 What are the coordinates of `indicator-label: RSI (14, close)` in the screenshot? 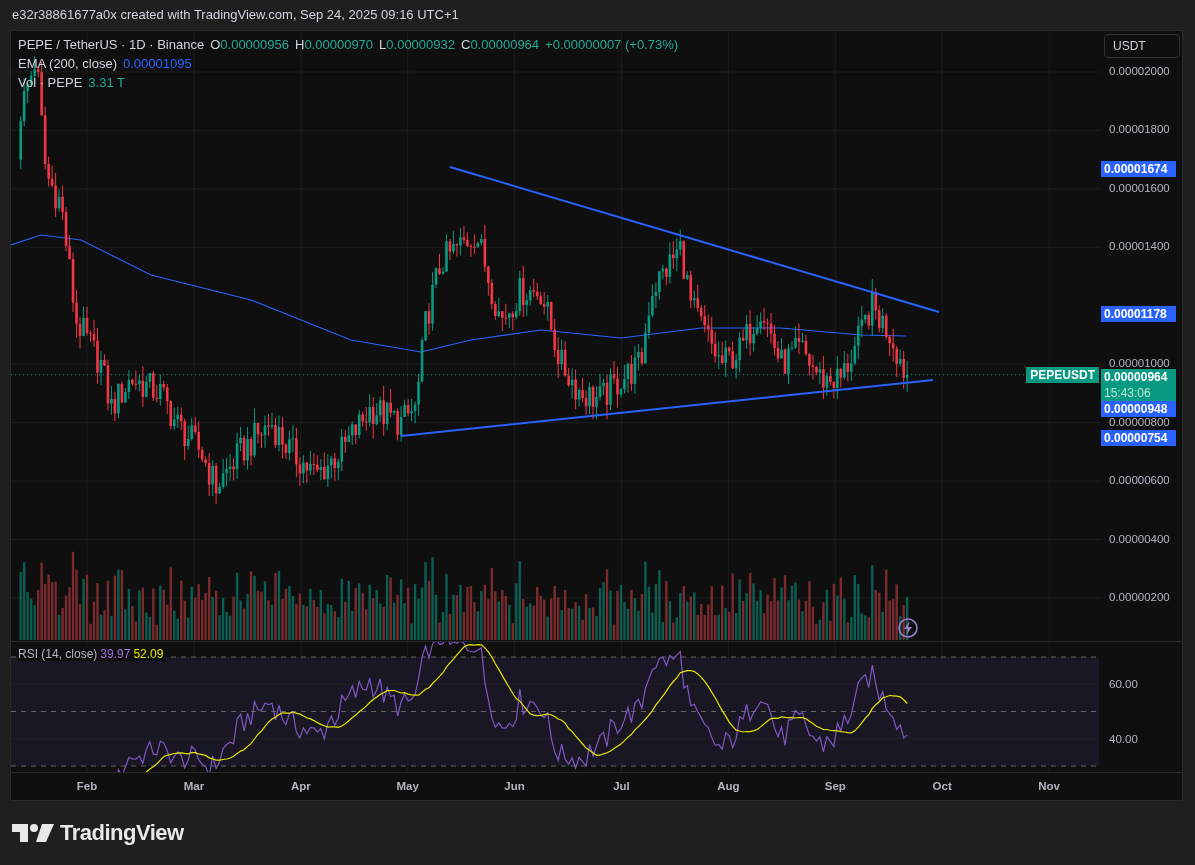 It's located at (58, 654).